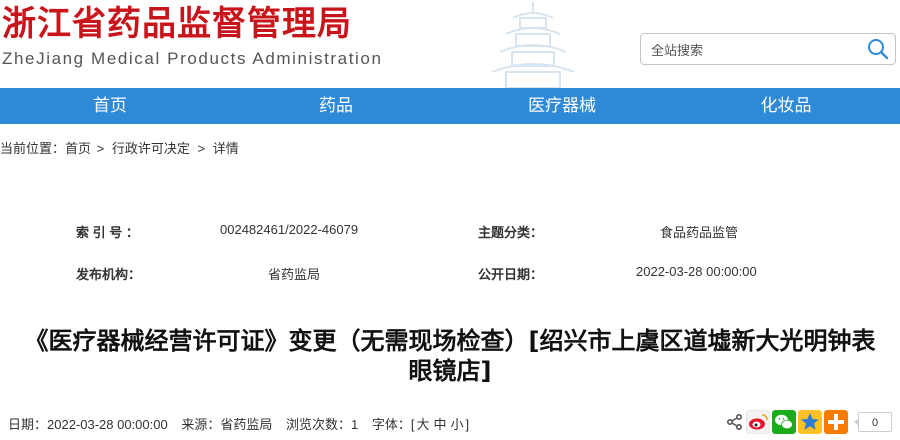 The width and height of the screenshot is (900, 440). What do you see at coordinates (322, 424) in the screenshot?
I see `article-views: 浏览次数：1` at bounding box center [322, 424].